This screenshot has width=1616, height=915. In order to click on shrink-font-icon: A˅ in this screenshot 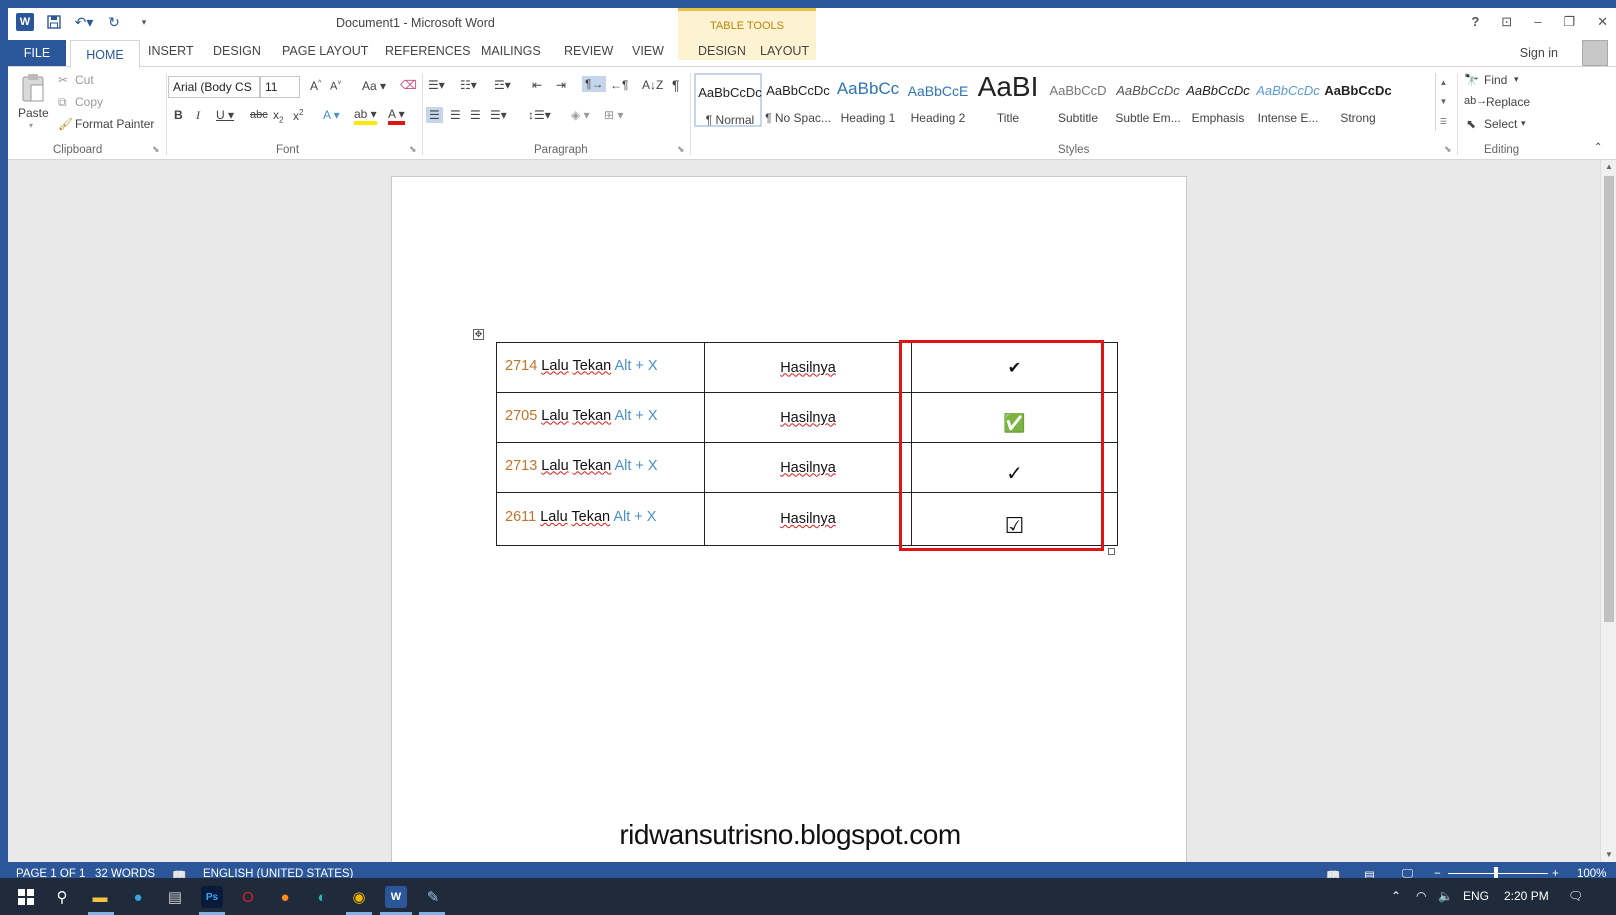, I will do `click(335, 86)`.